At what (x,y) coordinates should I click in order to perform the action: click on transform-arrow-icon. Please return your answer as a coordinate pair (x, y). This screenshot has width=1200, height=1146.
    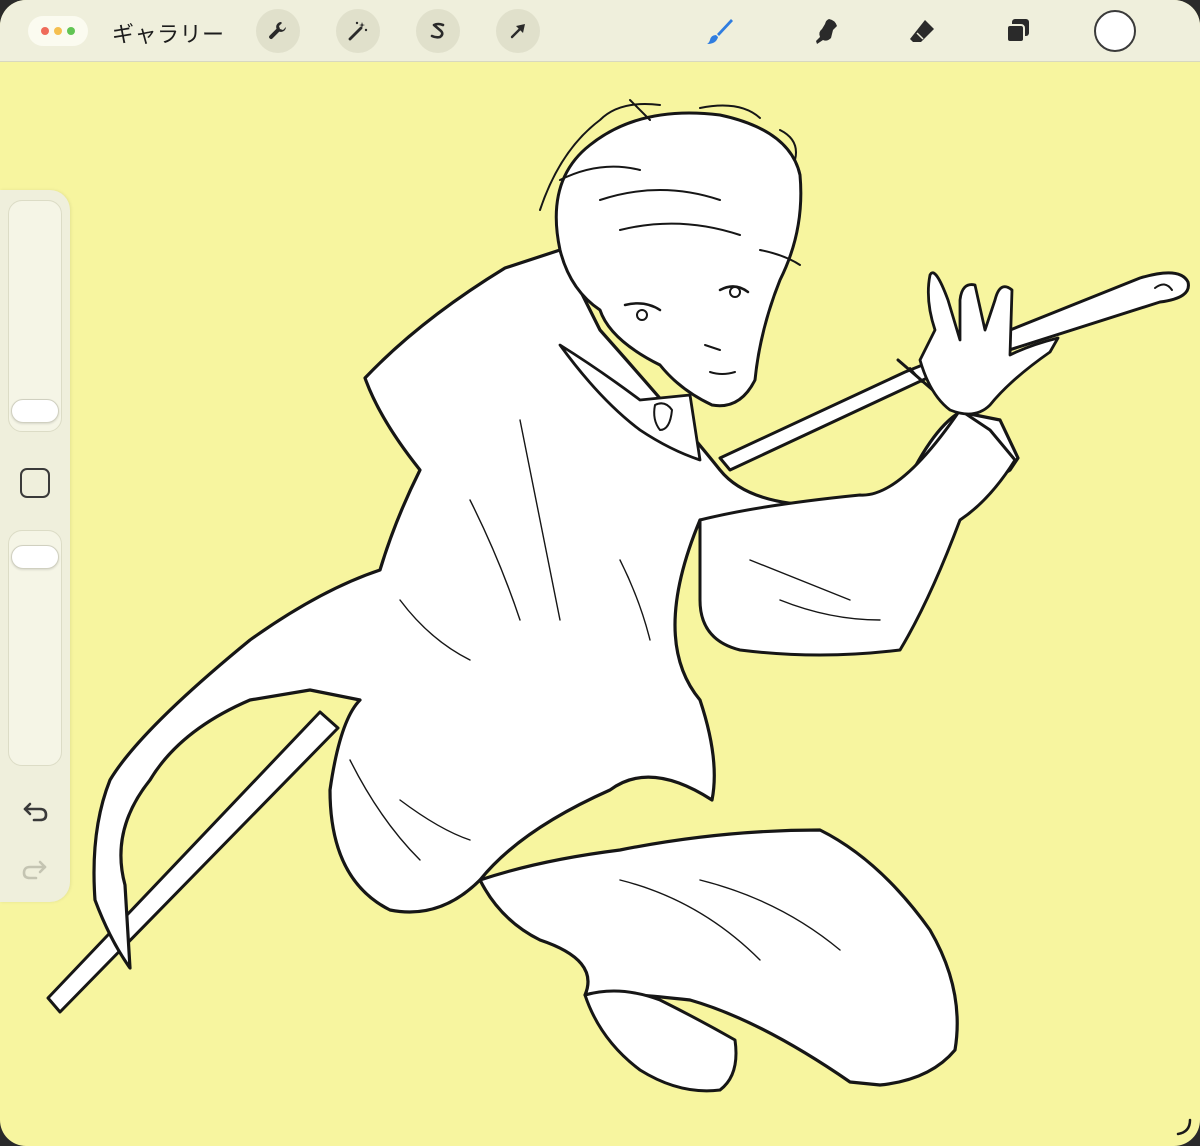
    Looking at the image, I should click on (517, 31).